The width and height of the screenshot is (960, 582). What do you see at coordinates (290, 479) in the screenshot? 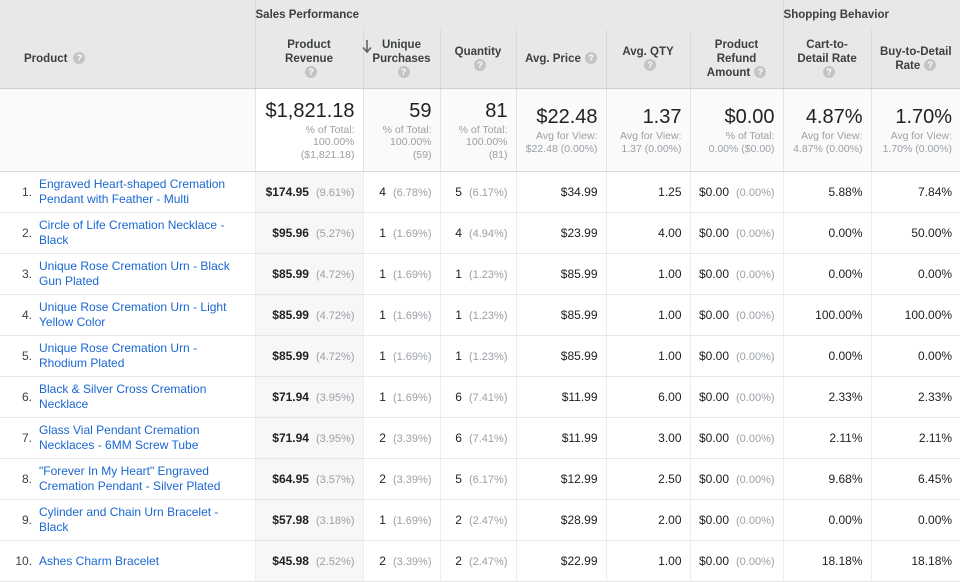
I see `product-revenue-value: $64.95` at bounding box center [290, 479].